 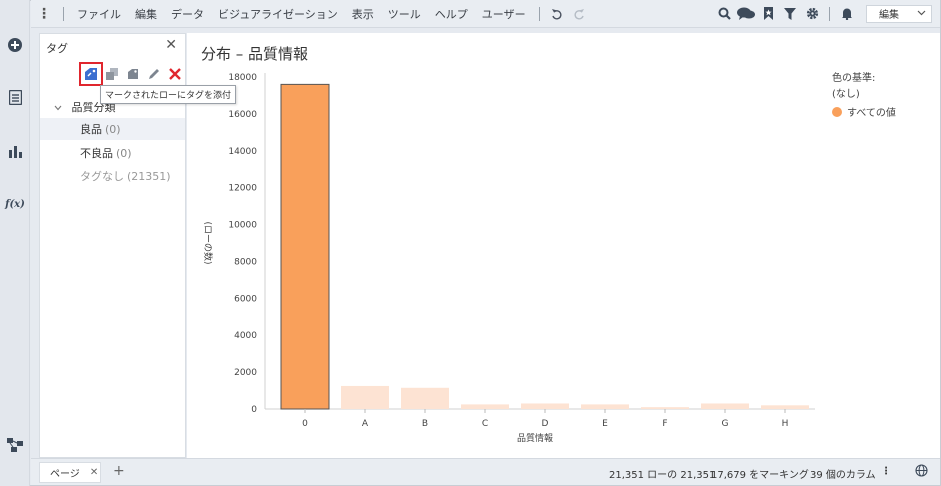 I want to click on search-icon, so click(x=724, y=14).